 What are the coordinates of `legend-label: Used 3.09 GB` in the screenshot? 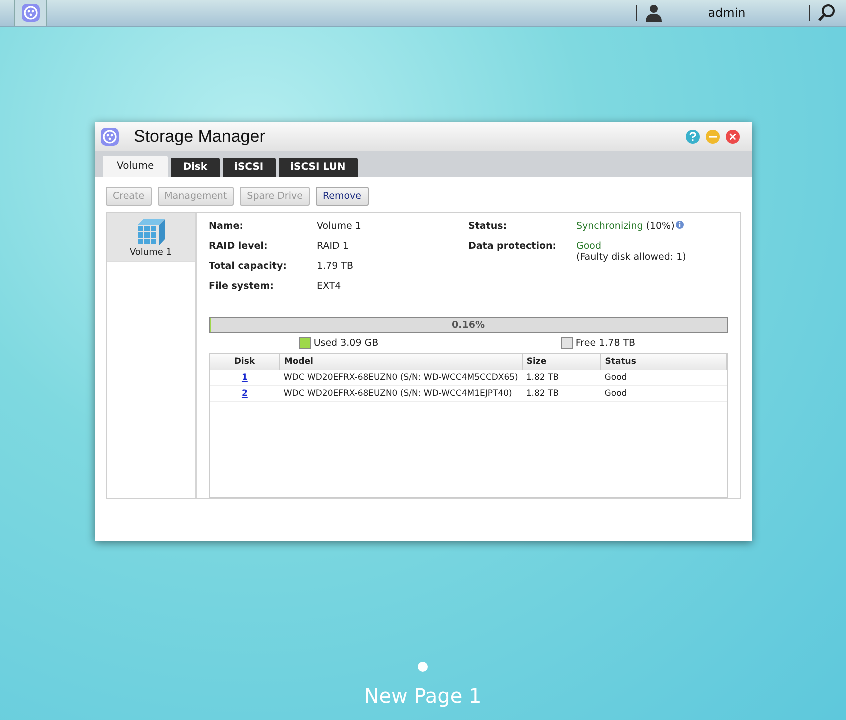 It's located at (346, 343).